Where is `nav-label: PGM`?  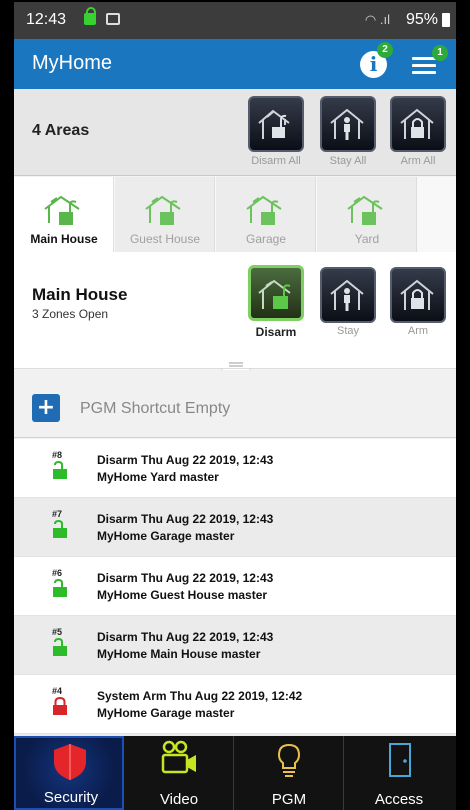 nav-label: PGM is located at coordinates (289, 799).